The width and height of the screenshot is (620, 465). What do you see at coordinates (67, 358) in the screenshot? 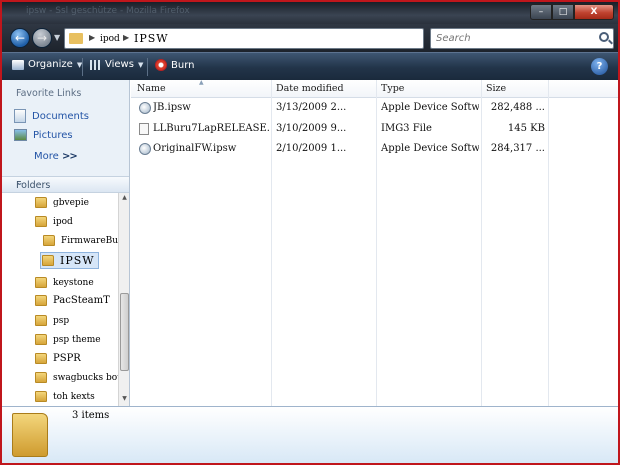
I see `tree-item-label: PSPR` at bounding box center [67, 358].